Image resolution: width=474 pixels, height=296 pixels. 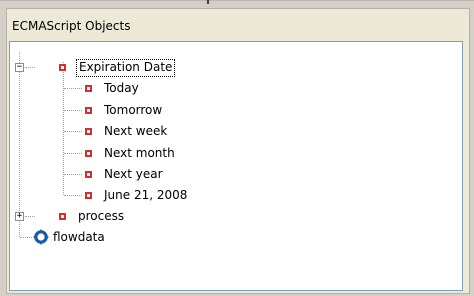 I want to click on tree-node-next-month: Next month, so click(x=139, y=153).